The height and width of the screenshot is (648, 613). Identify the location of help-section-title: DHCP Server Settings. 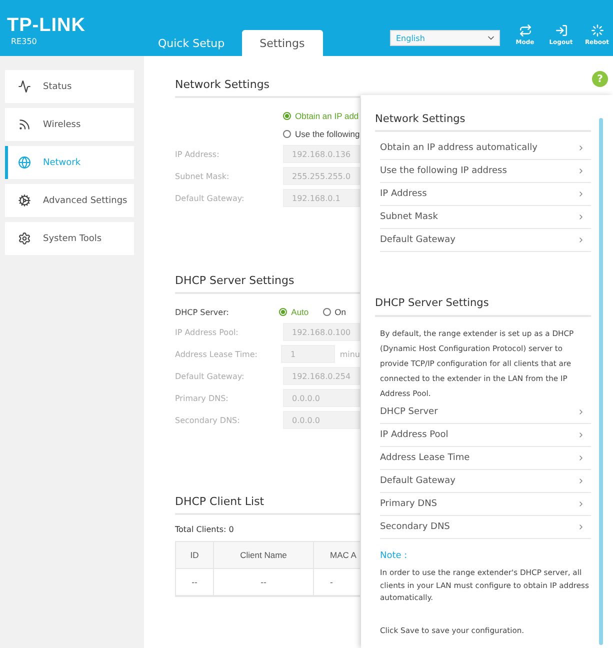
(483, 306).